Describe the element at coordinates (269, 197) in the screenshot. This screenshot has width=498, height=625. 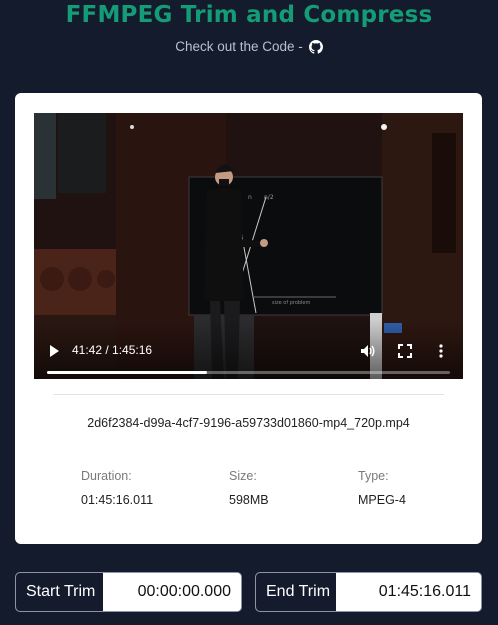
I see `svg-text: n/2` at that location.